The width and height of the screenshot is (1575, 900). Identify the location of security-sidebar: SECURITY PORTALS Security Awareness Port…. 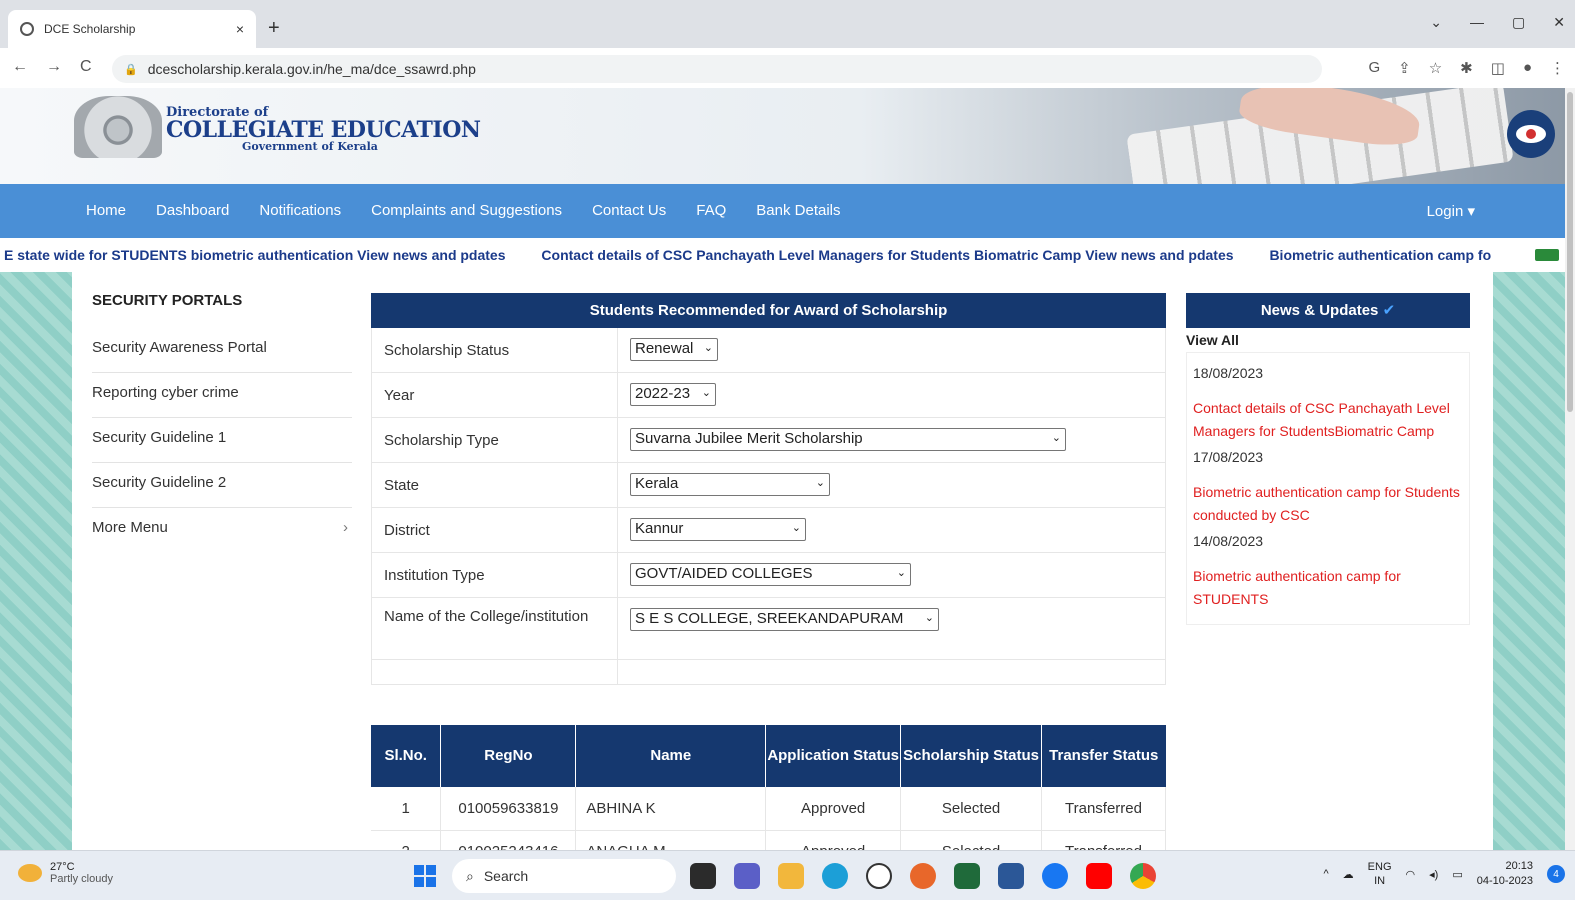
(222, 422).